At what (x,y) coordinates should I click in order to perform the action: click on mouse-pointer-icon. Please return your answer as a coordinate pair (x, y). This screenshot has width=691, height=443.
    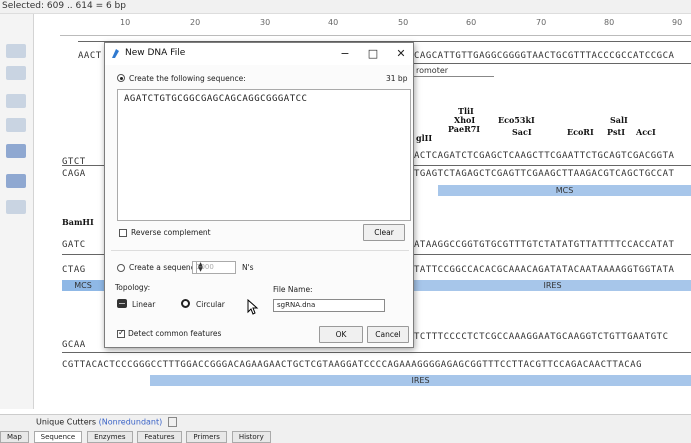
    Looking at the image, I should click on (253, 307).